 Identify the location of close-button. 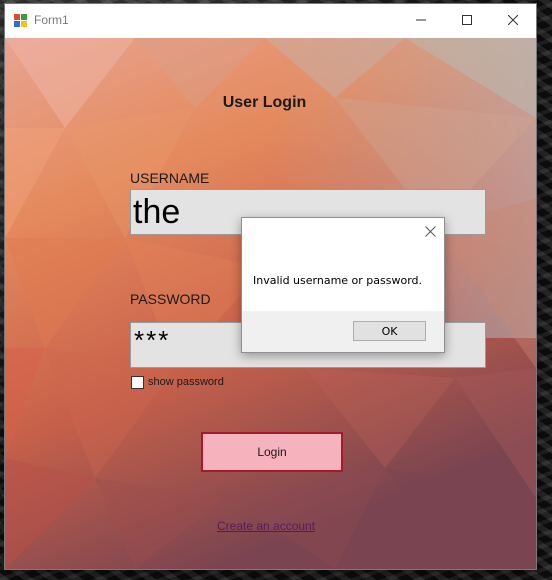
(513, 20).